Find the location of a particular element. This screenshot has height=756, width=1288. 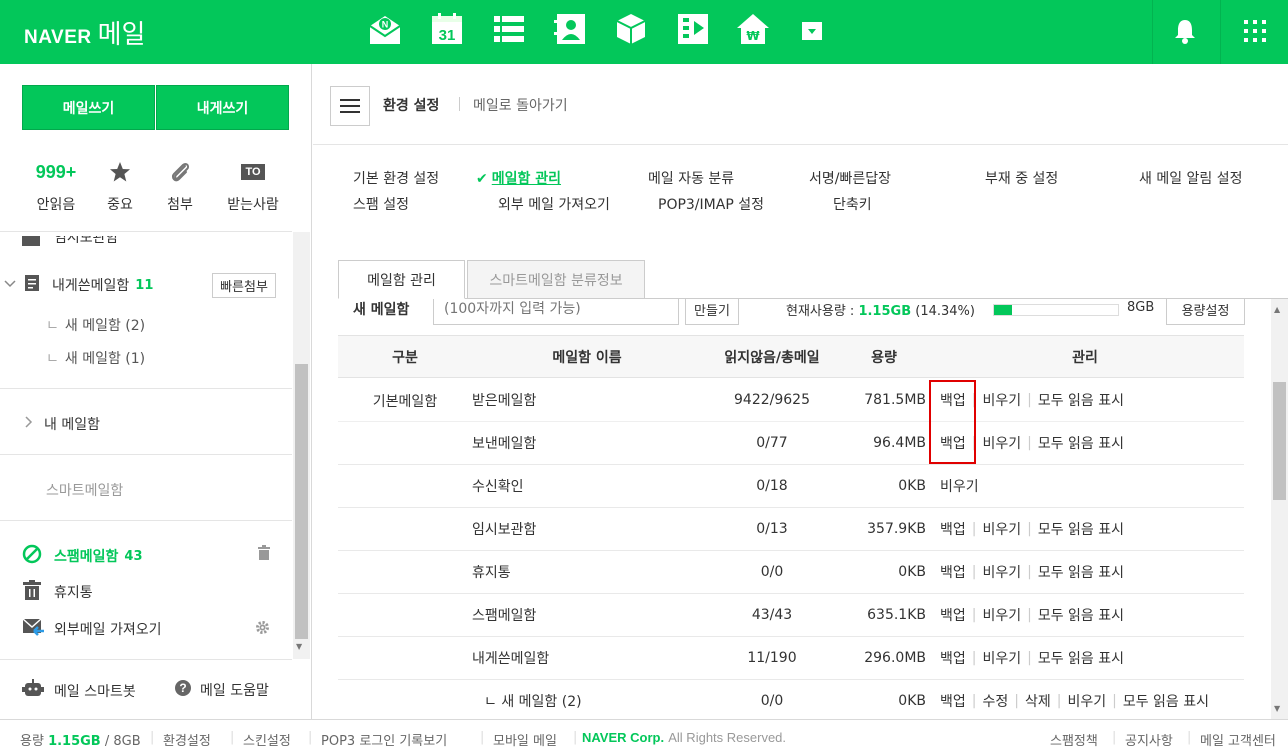

trash-icon is located at coordinates (32, 592).